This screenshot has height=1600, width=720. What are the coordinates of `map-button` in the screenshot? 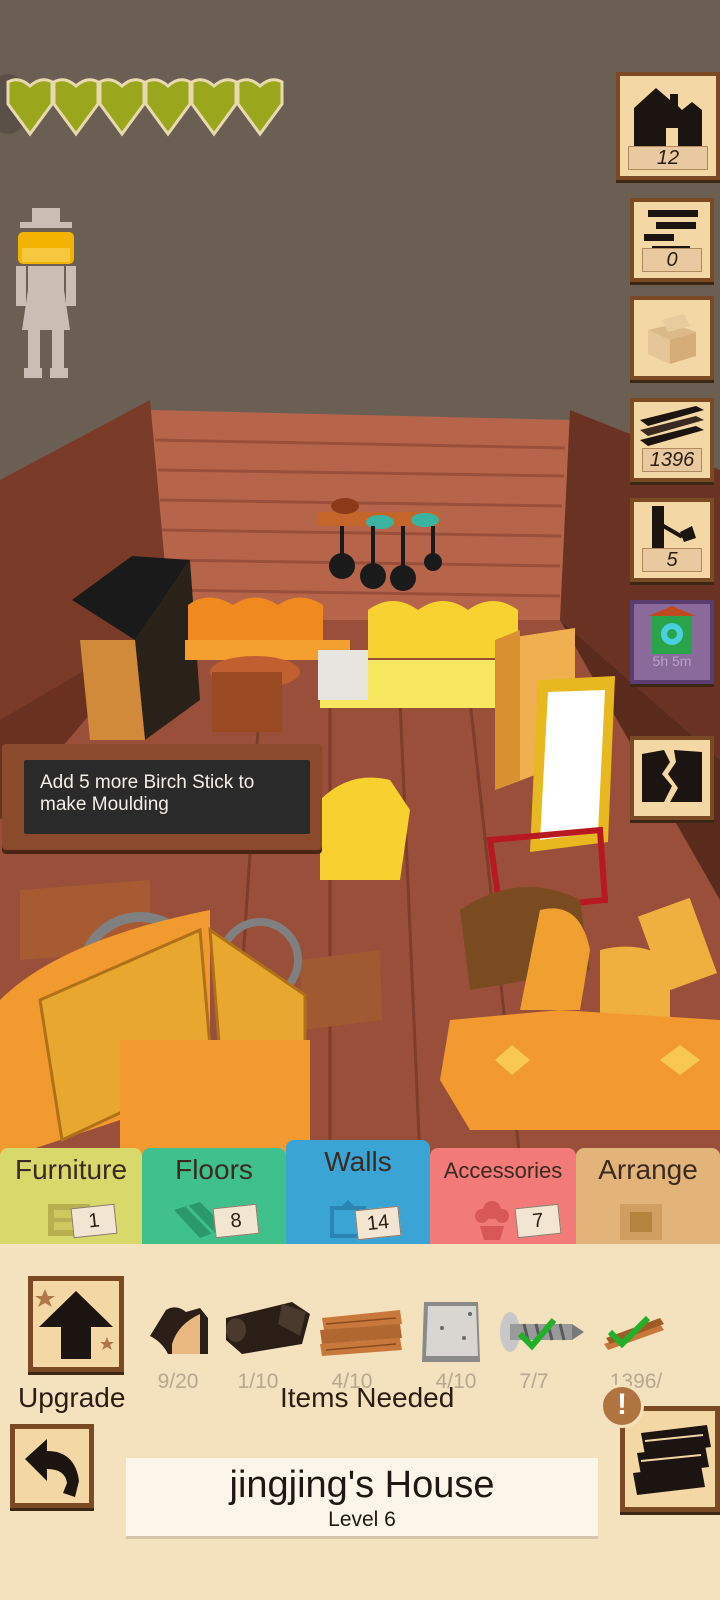 It's located at (672, 778).